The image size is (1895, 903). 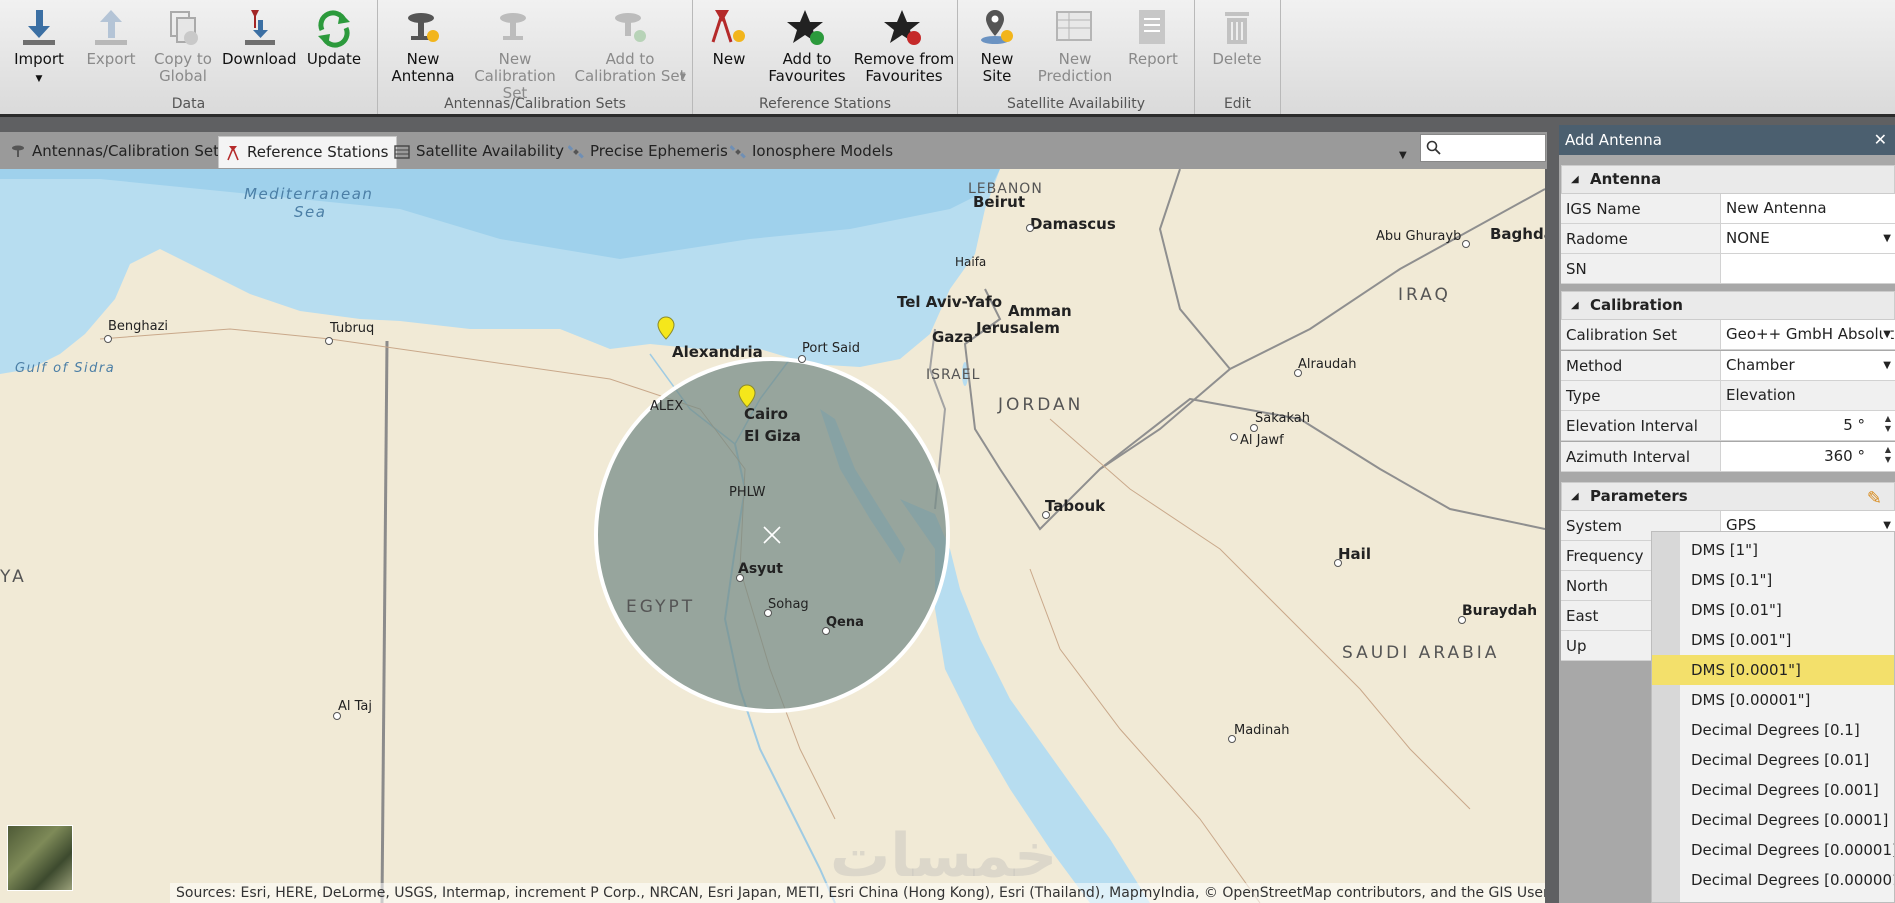 I want to click on panel-title: Add Antenna, so click(x=1613, y=140).